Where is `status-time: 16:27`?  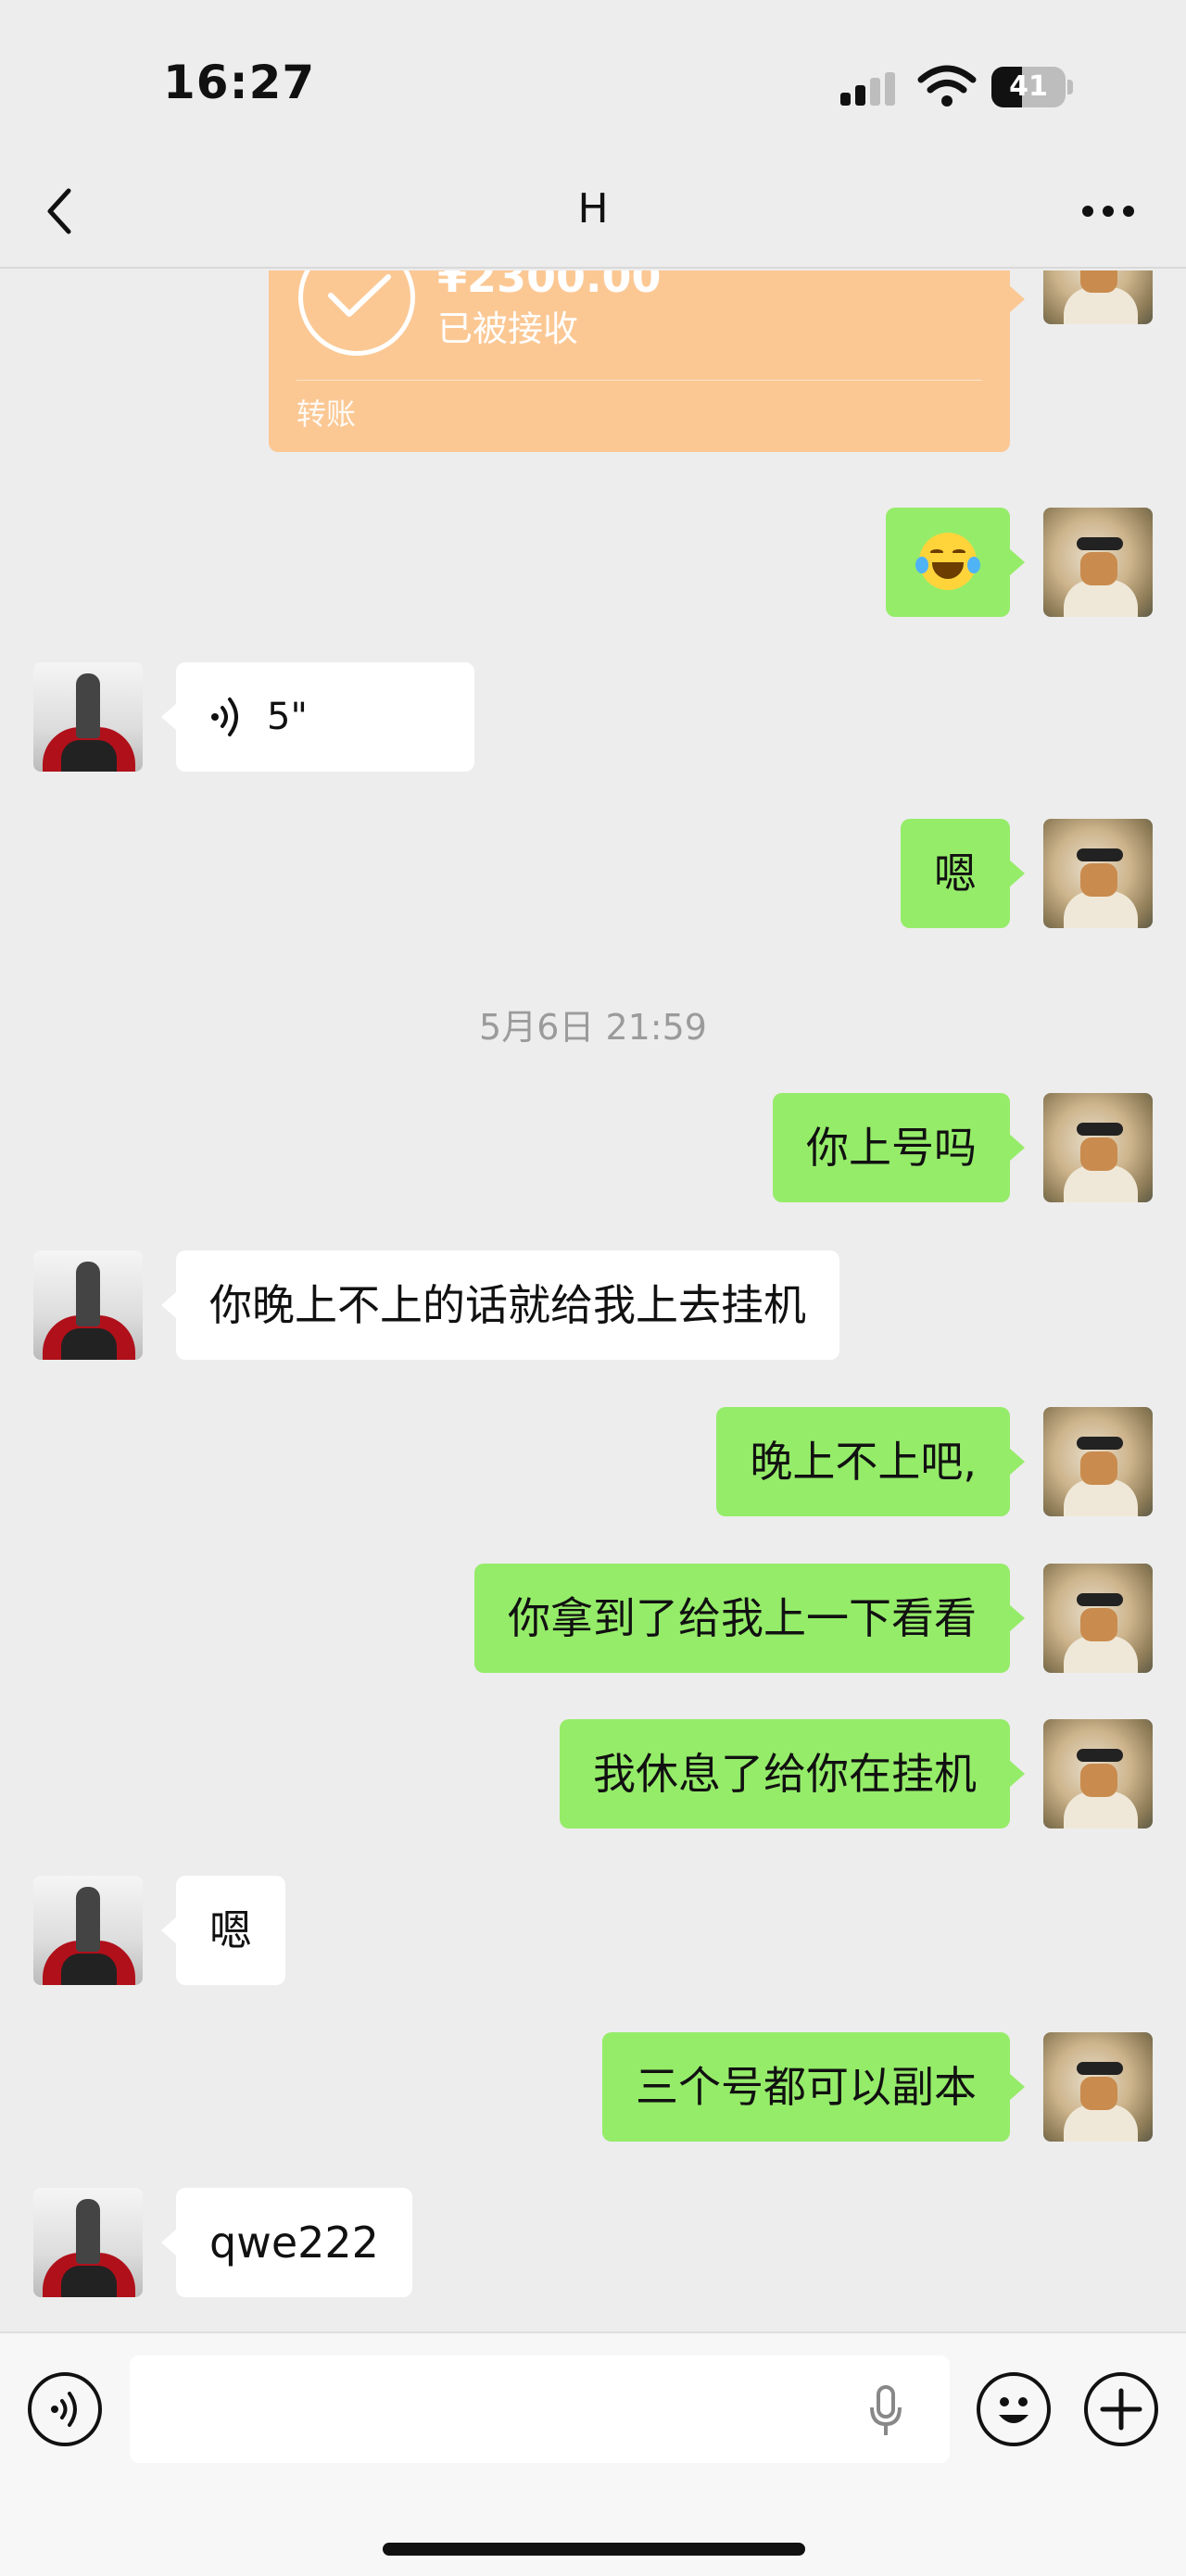 status-time: 16:27 is located at coordinates (239, 82).